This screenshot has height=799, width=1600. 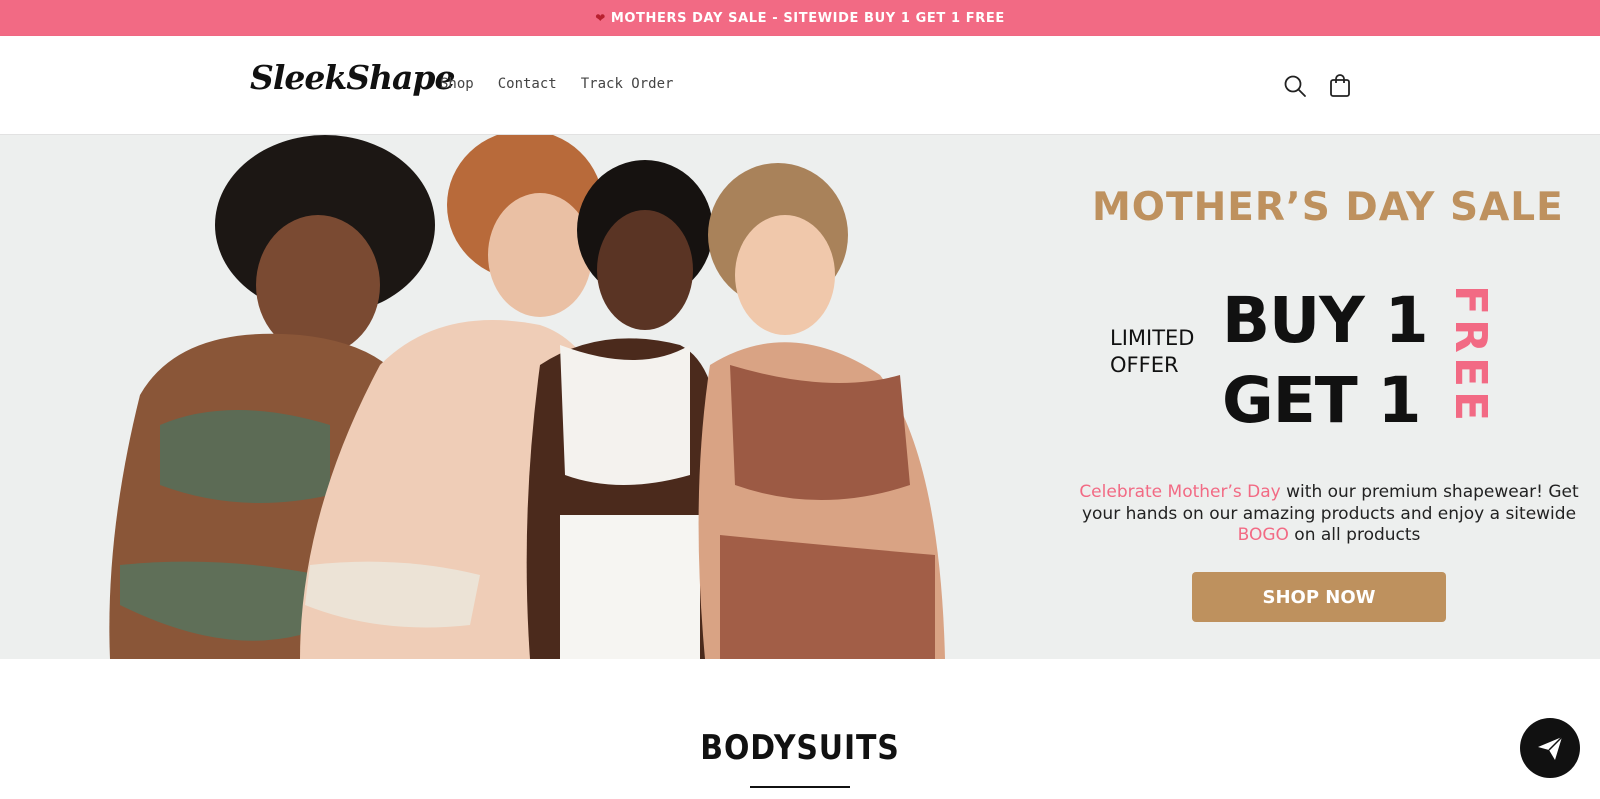 What do you see at coordinates (1325, 361) in the screenshot?
I see `bogo-headline: BUY 1 GET 1` at bounding box center [1325, 361].